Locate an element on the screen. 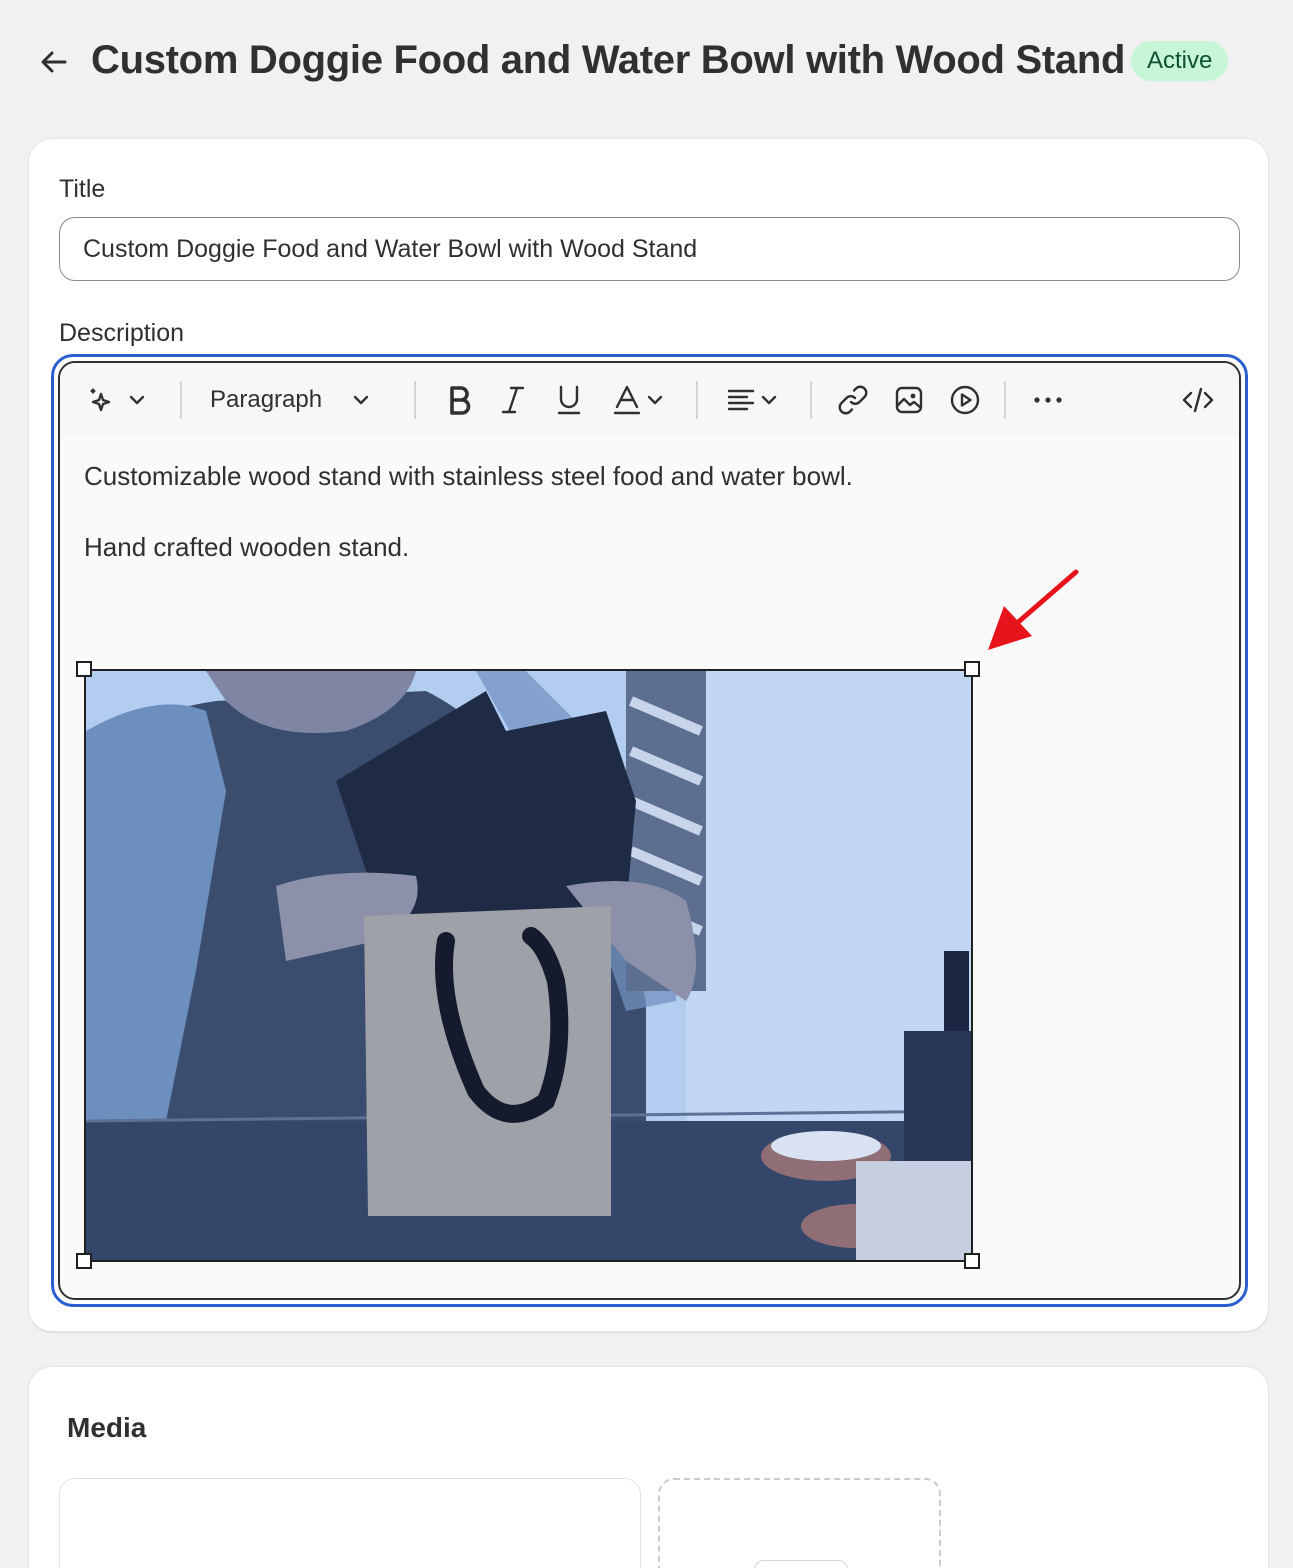 The image size is (1293, 1568). italic-icon is located at coordinates (513, 400).